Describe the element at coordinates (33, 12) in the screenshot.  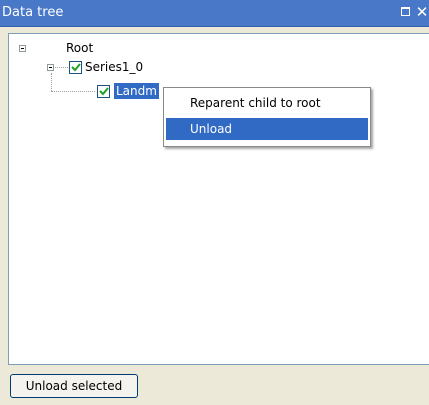
I see `panel-title: Data tree` at that location.